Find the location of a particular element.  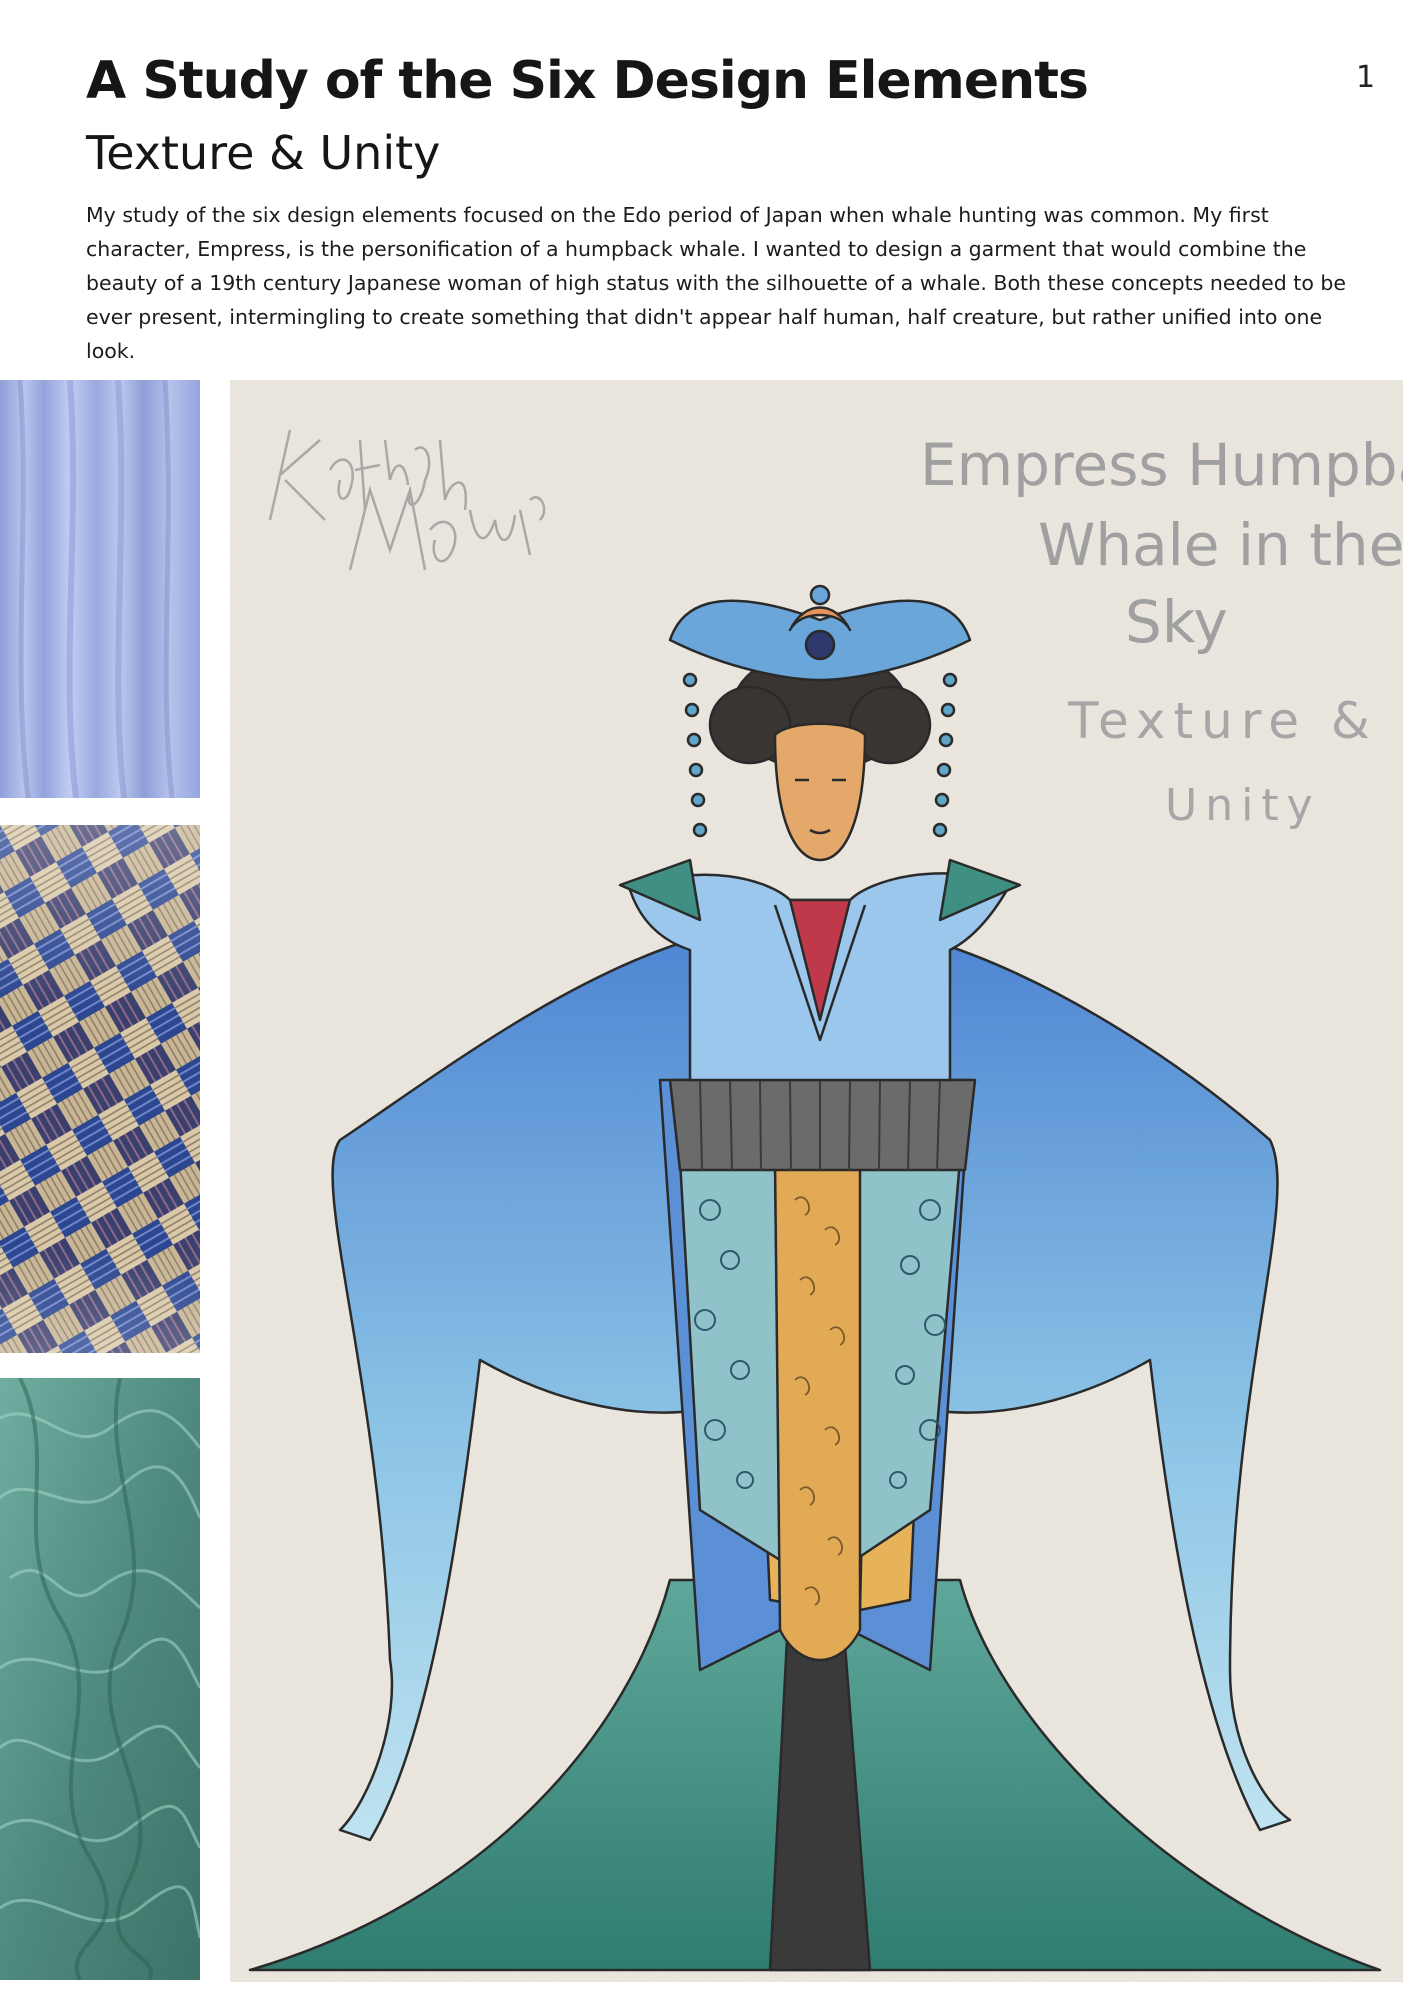

caption-line-4: Texture & is located at coordinates (1222, 721).